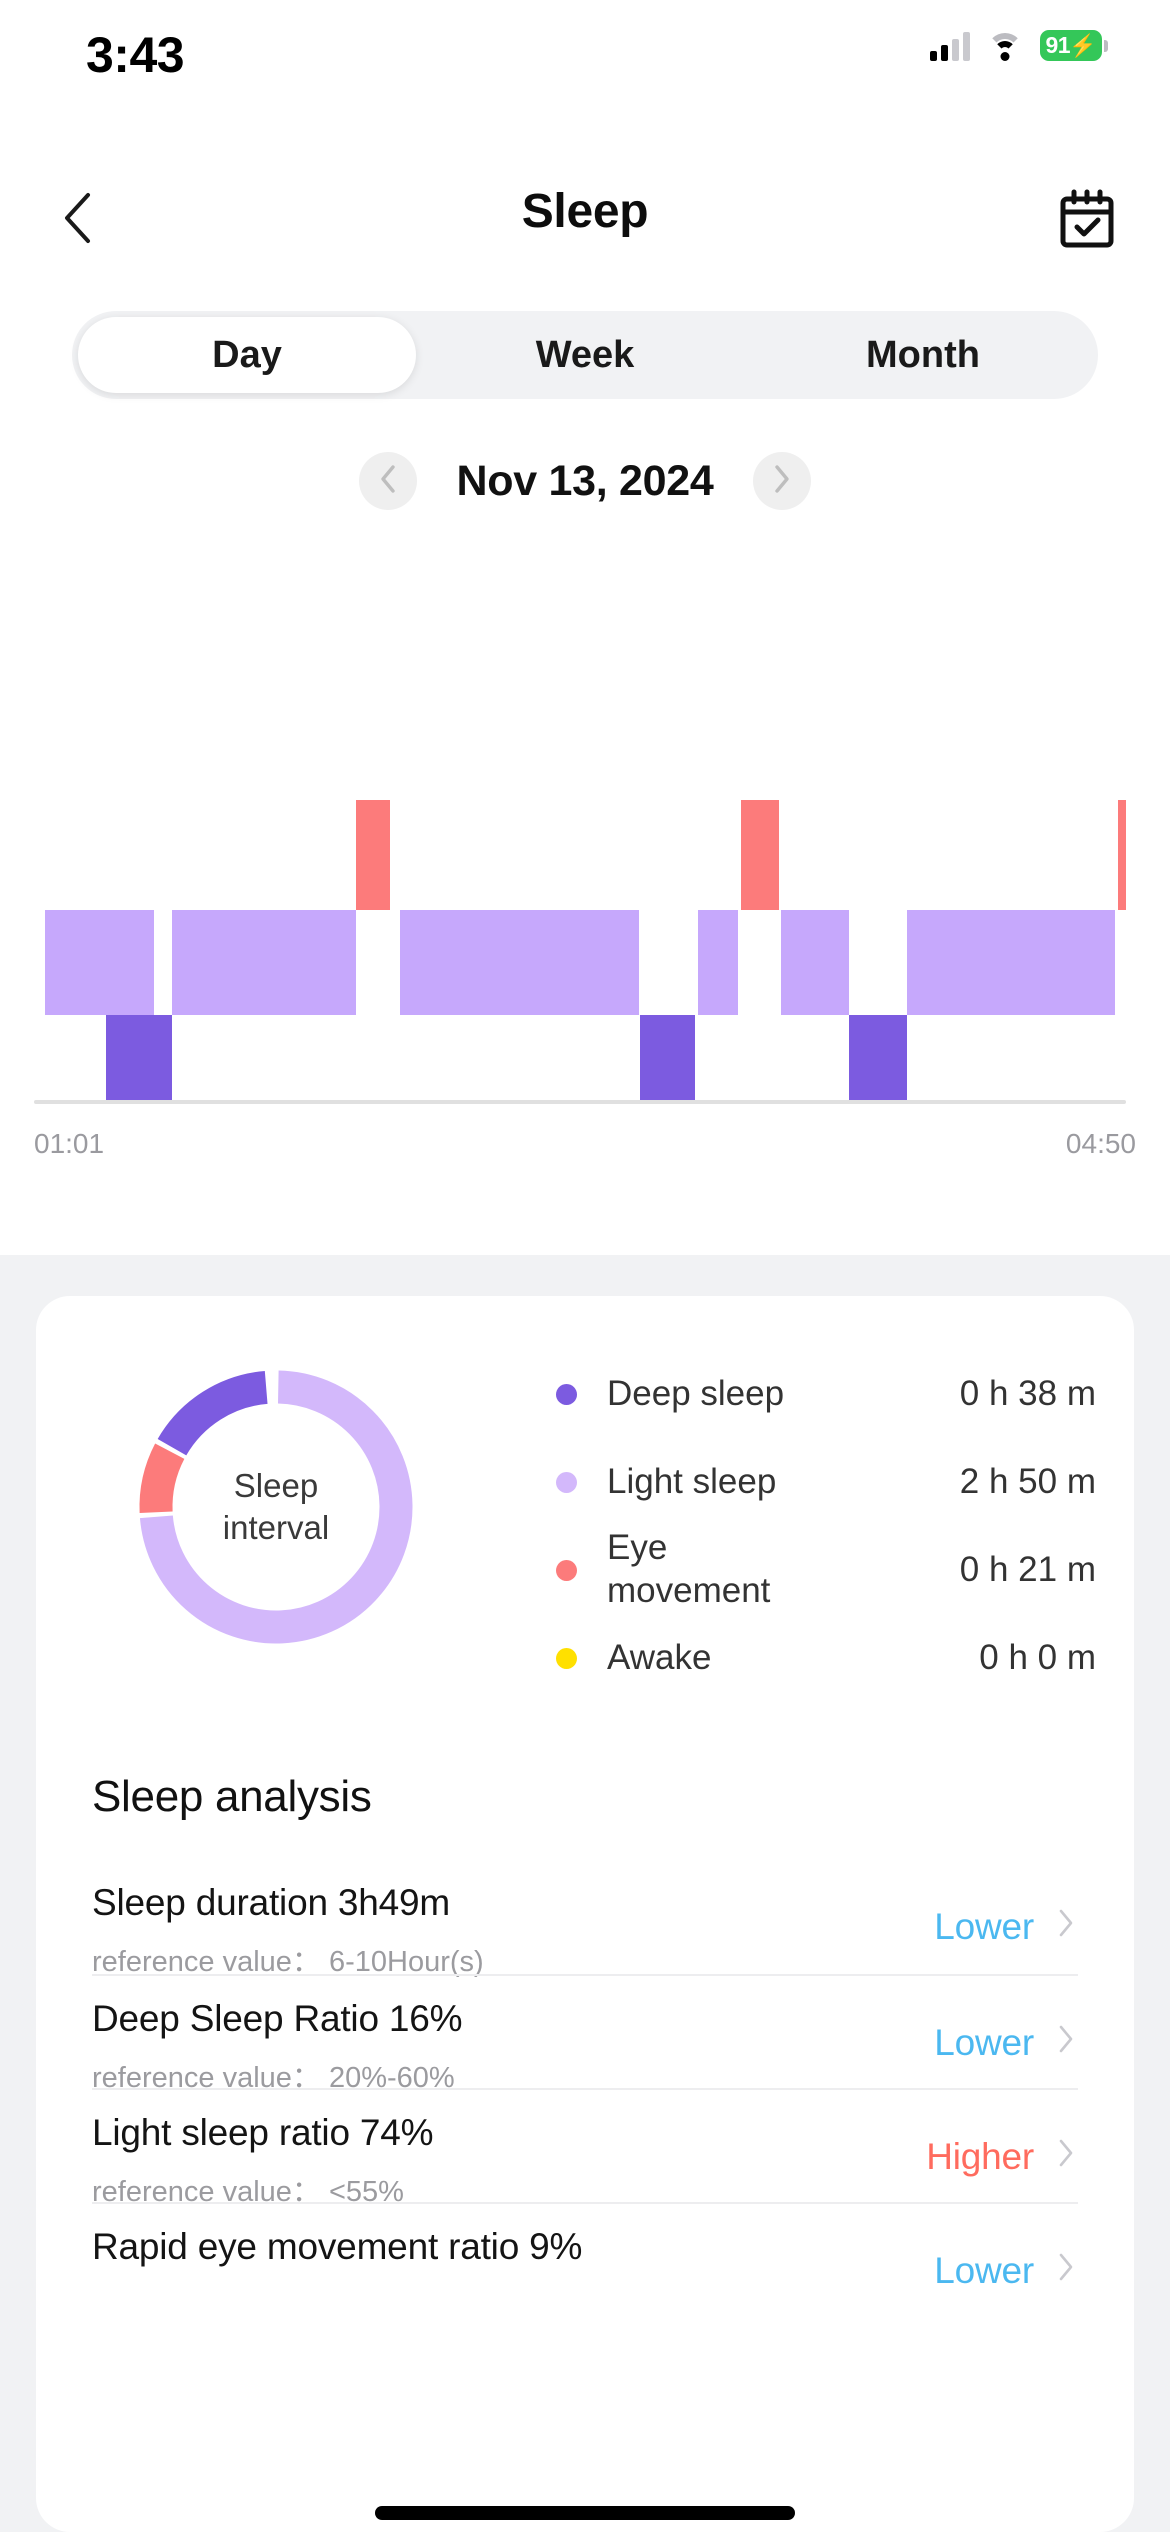 The width and height of the screenshot is (1170, 2532). I want to click on legend-row-awake: Awake 0 h 0 m, so click(826, 1658).